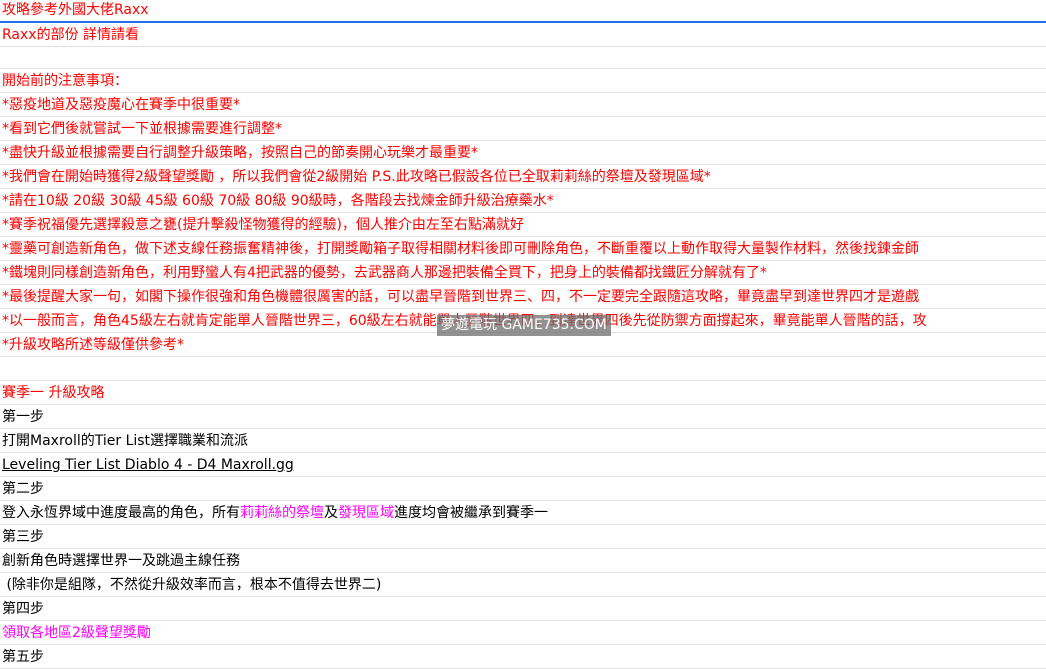  Describe the element at coordinates (523, 11) in the screenshot. I see `title-cell: 攻略參考外國大佬Raxx` at that location.